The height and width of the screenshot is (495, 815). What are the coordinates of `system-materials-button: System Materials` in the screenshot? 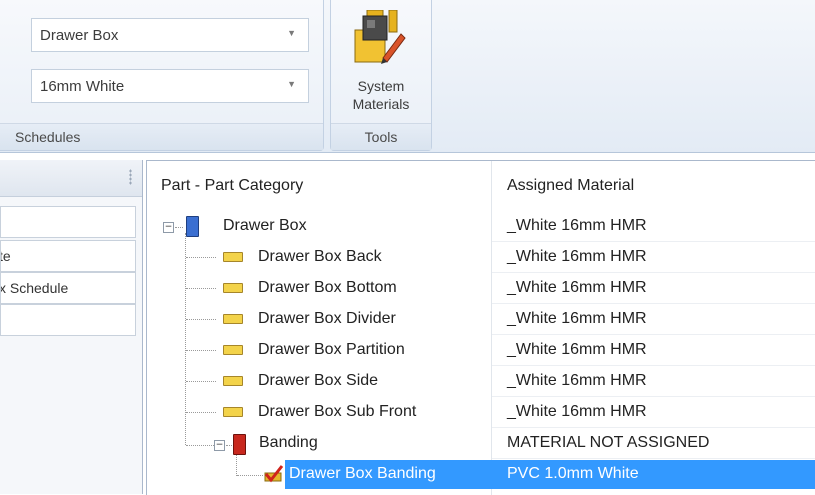 It's located at (381, 62).